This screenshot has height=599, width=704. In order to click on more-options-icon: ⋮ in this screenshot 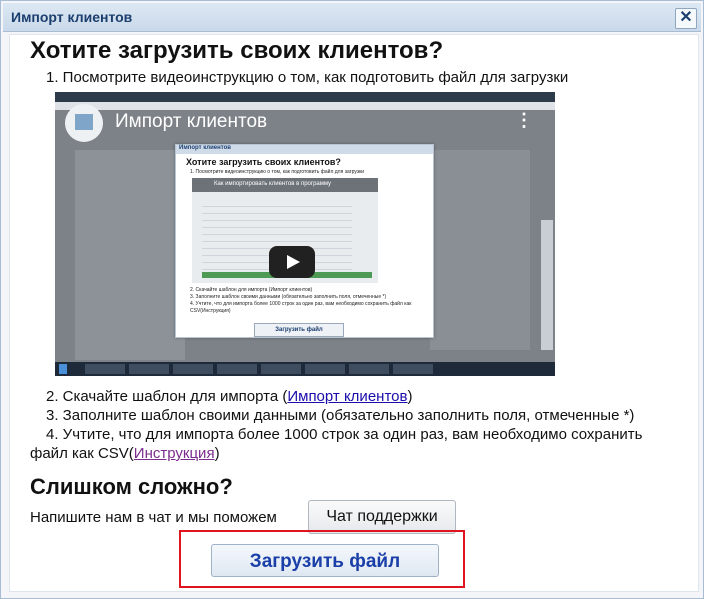, I will do `click(524, 120)`.